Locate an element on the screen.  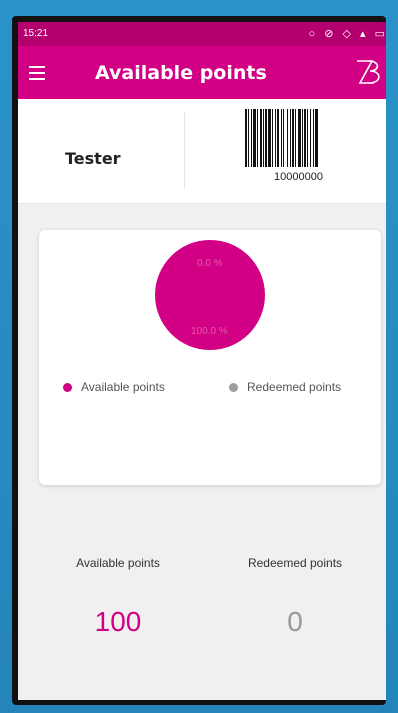
legend-label-redeemed: Redeemed points is located at coordinates (294, 387).